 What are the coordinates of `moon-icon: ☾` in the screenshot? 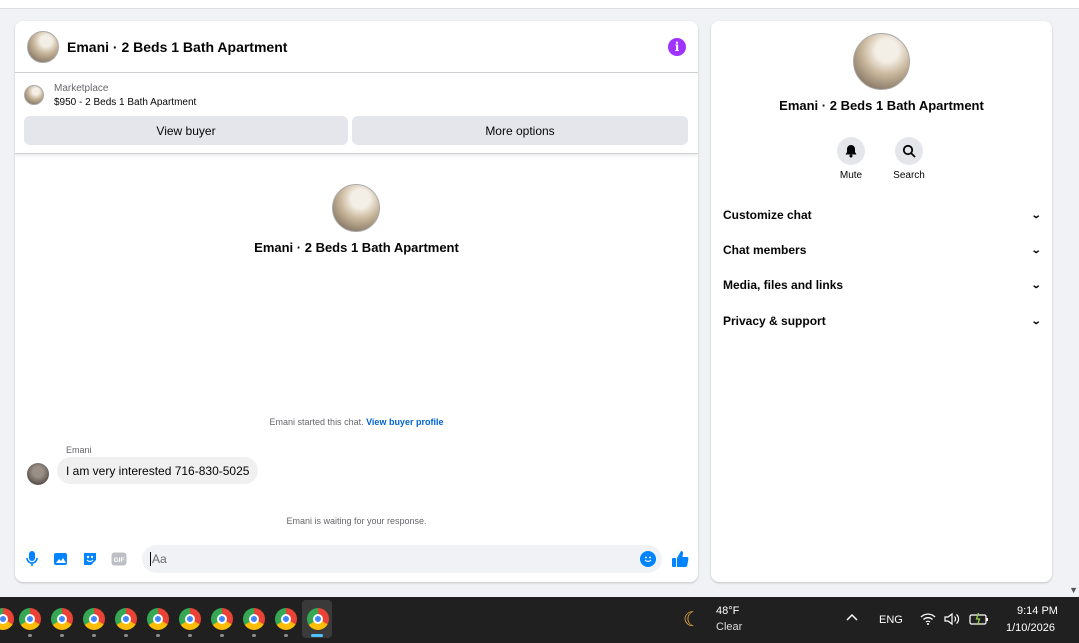 It's located at (692, 619).